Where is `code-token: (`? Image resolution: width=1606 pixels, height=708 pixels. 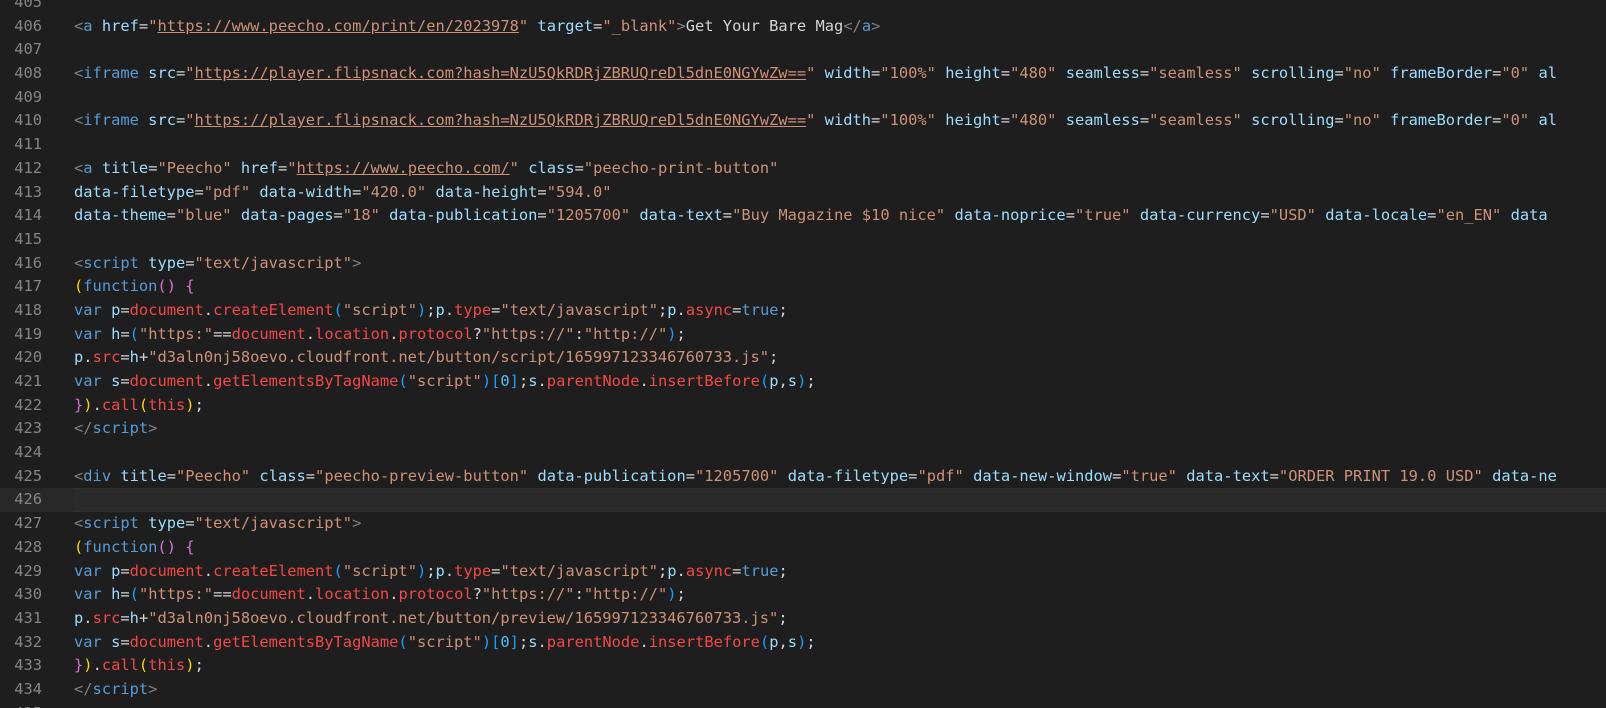
code-token: ( is located at coordinates (403, 641).